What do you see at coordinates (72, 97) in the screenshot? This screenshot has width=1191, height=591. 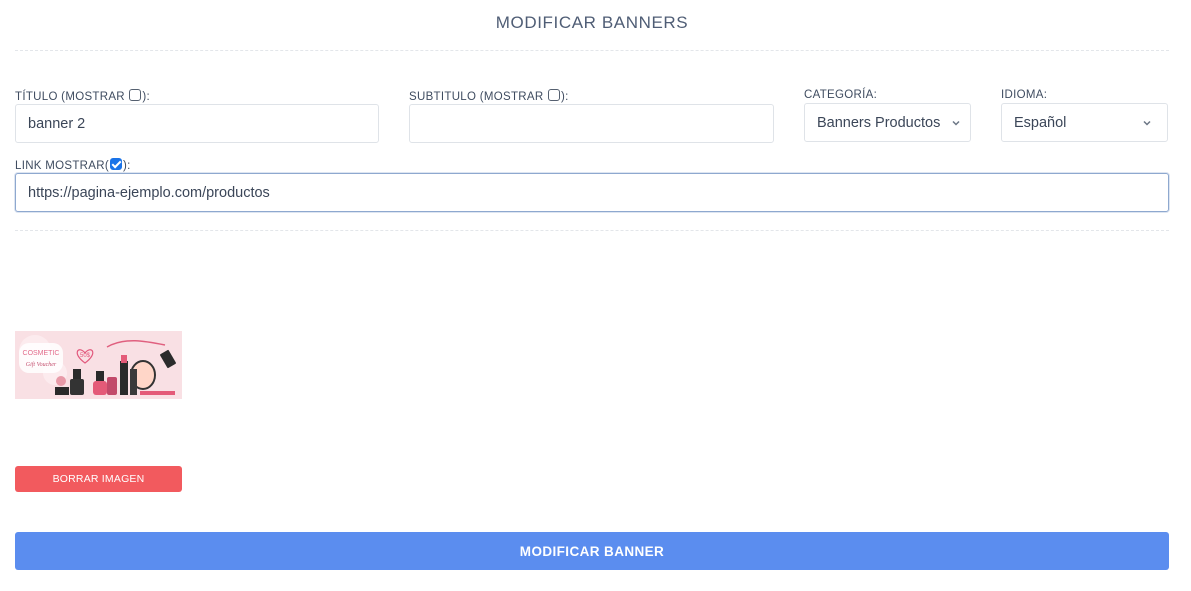 I see `titulo-label-text: TÍTULO (MOSTRAR` at bounding box center [72, 97].